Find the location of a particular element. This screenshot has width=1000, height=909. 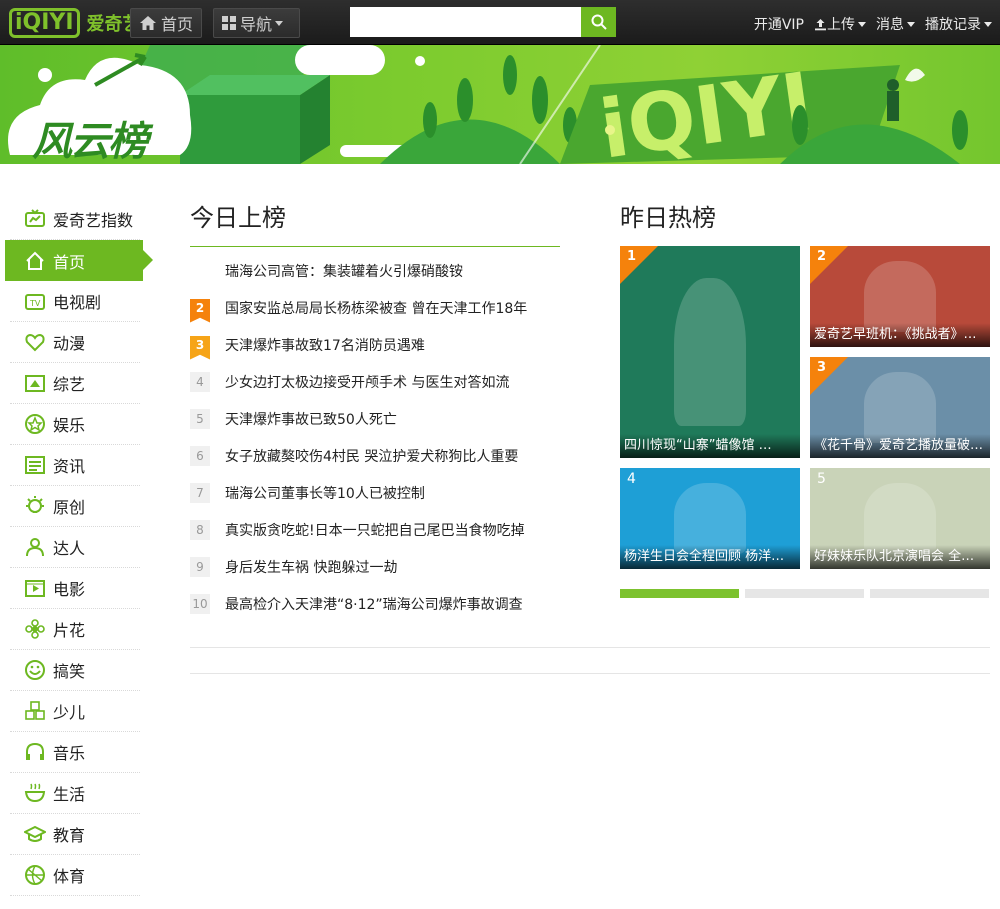

home-button: 首页 is located at coordinates (166, 23).